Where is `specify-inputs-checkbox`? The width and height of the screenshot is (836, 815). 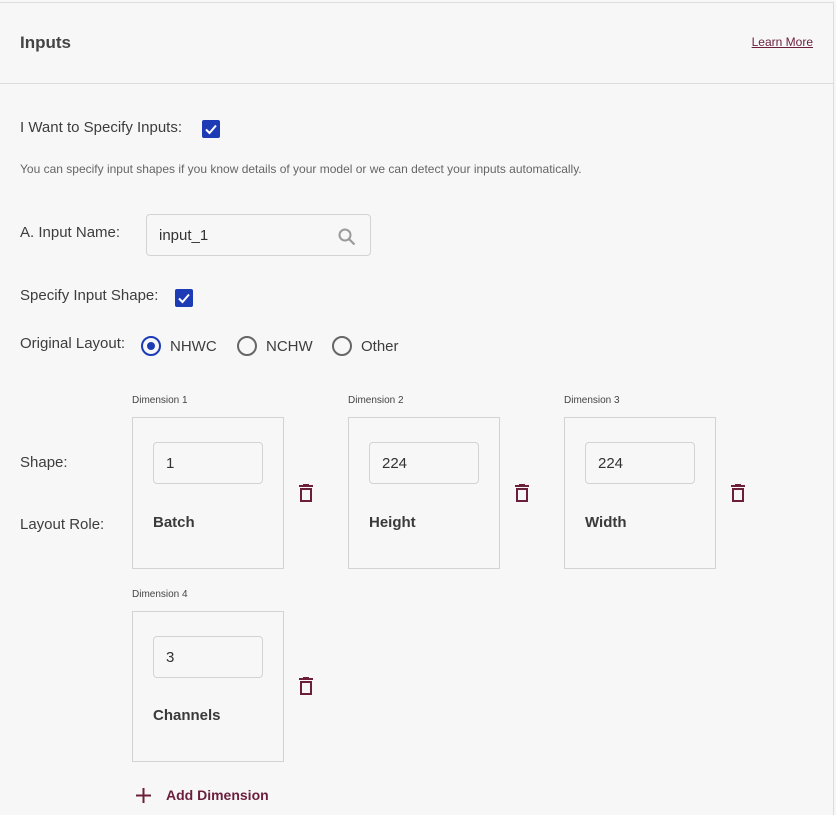 specify-inputs-checkbox is located at coordinates (211, 129).